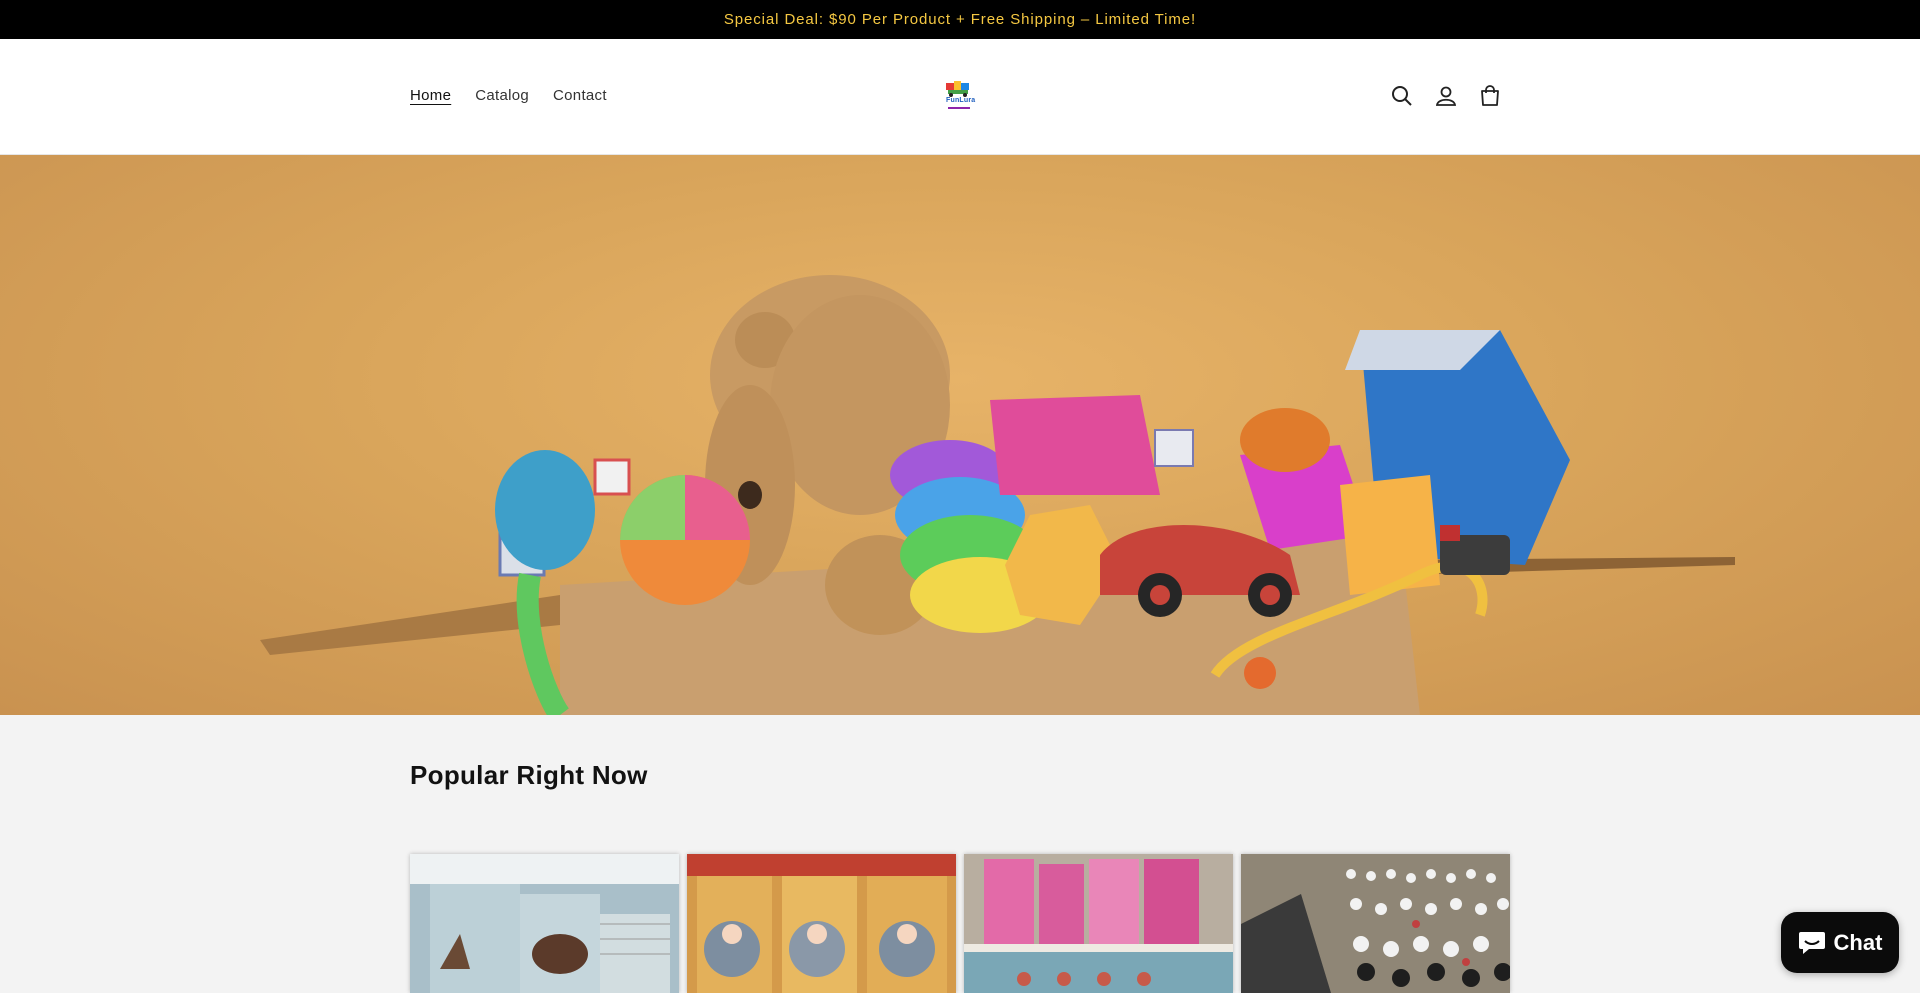 The height and width of the screenshot is (993, 1920). I want to click on chat-bubble-icon, so click(1811, 942).